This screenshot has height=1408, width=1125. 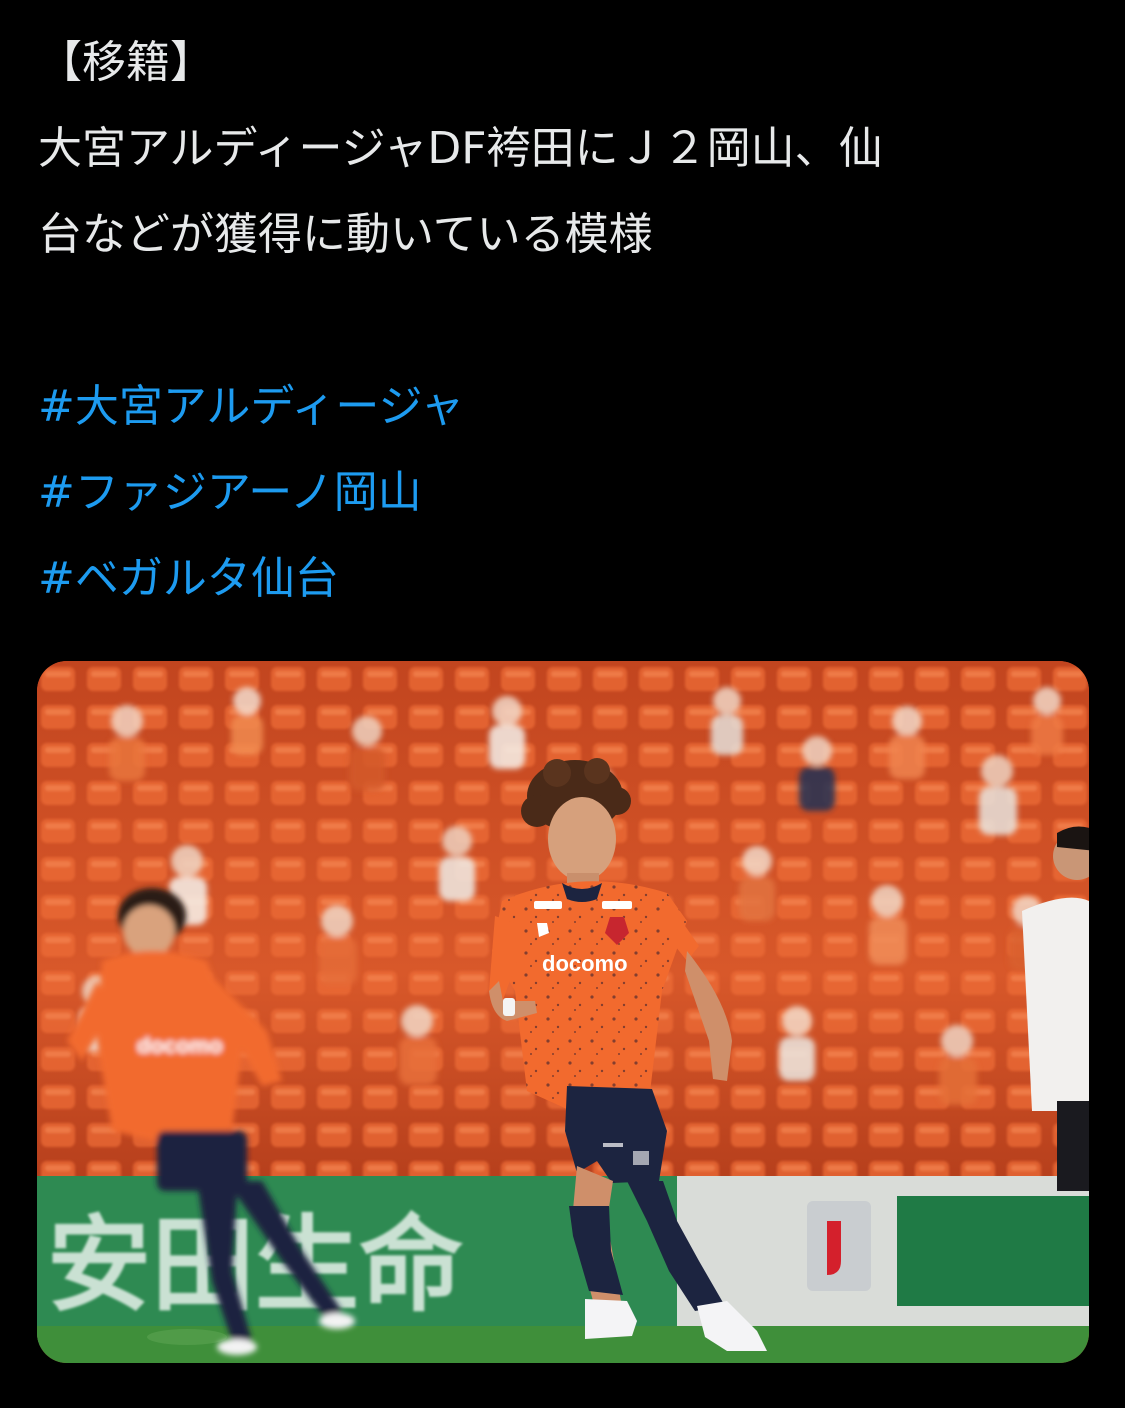 I want to click on ad-board-text: 安田生命, so click(x=255, y=1266).